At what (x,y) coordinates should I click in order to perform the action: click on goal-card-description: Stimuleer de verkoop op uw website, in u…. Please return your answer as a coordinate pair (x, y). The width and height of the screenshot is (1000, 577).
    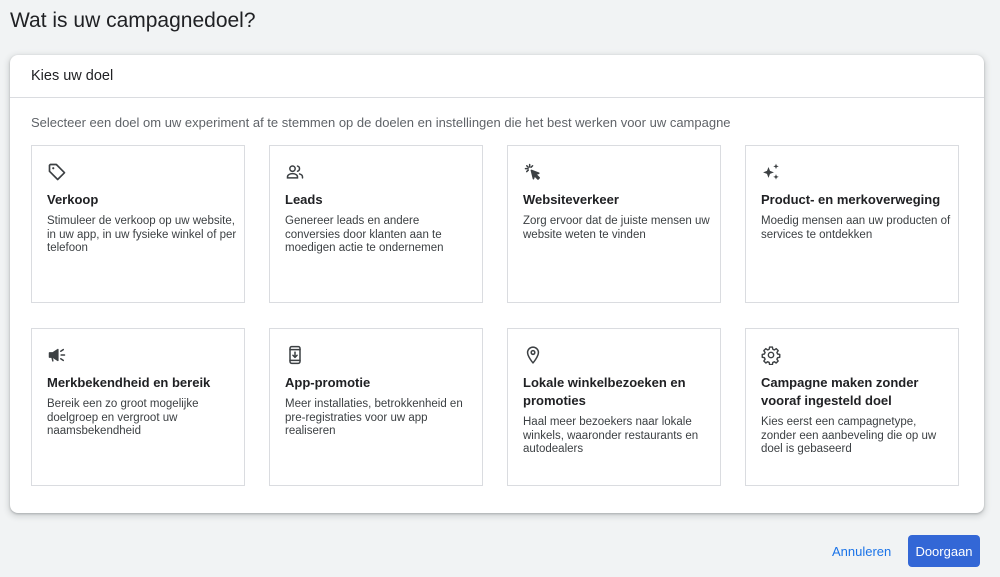
    Looking at the image, I should click on (142, 234).